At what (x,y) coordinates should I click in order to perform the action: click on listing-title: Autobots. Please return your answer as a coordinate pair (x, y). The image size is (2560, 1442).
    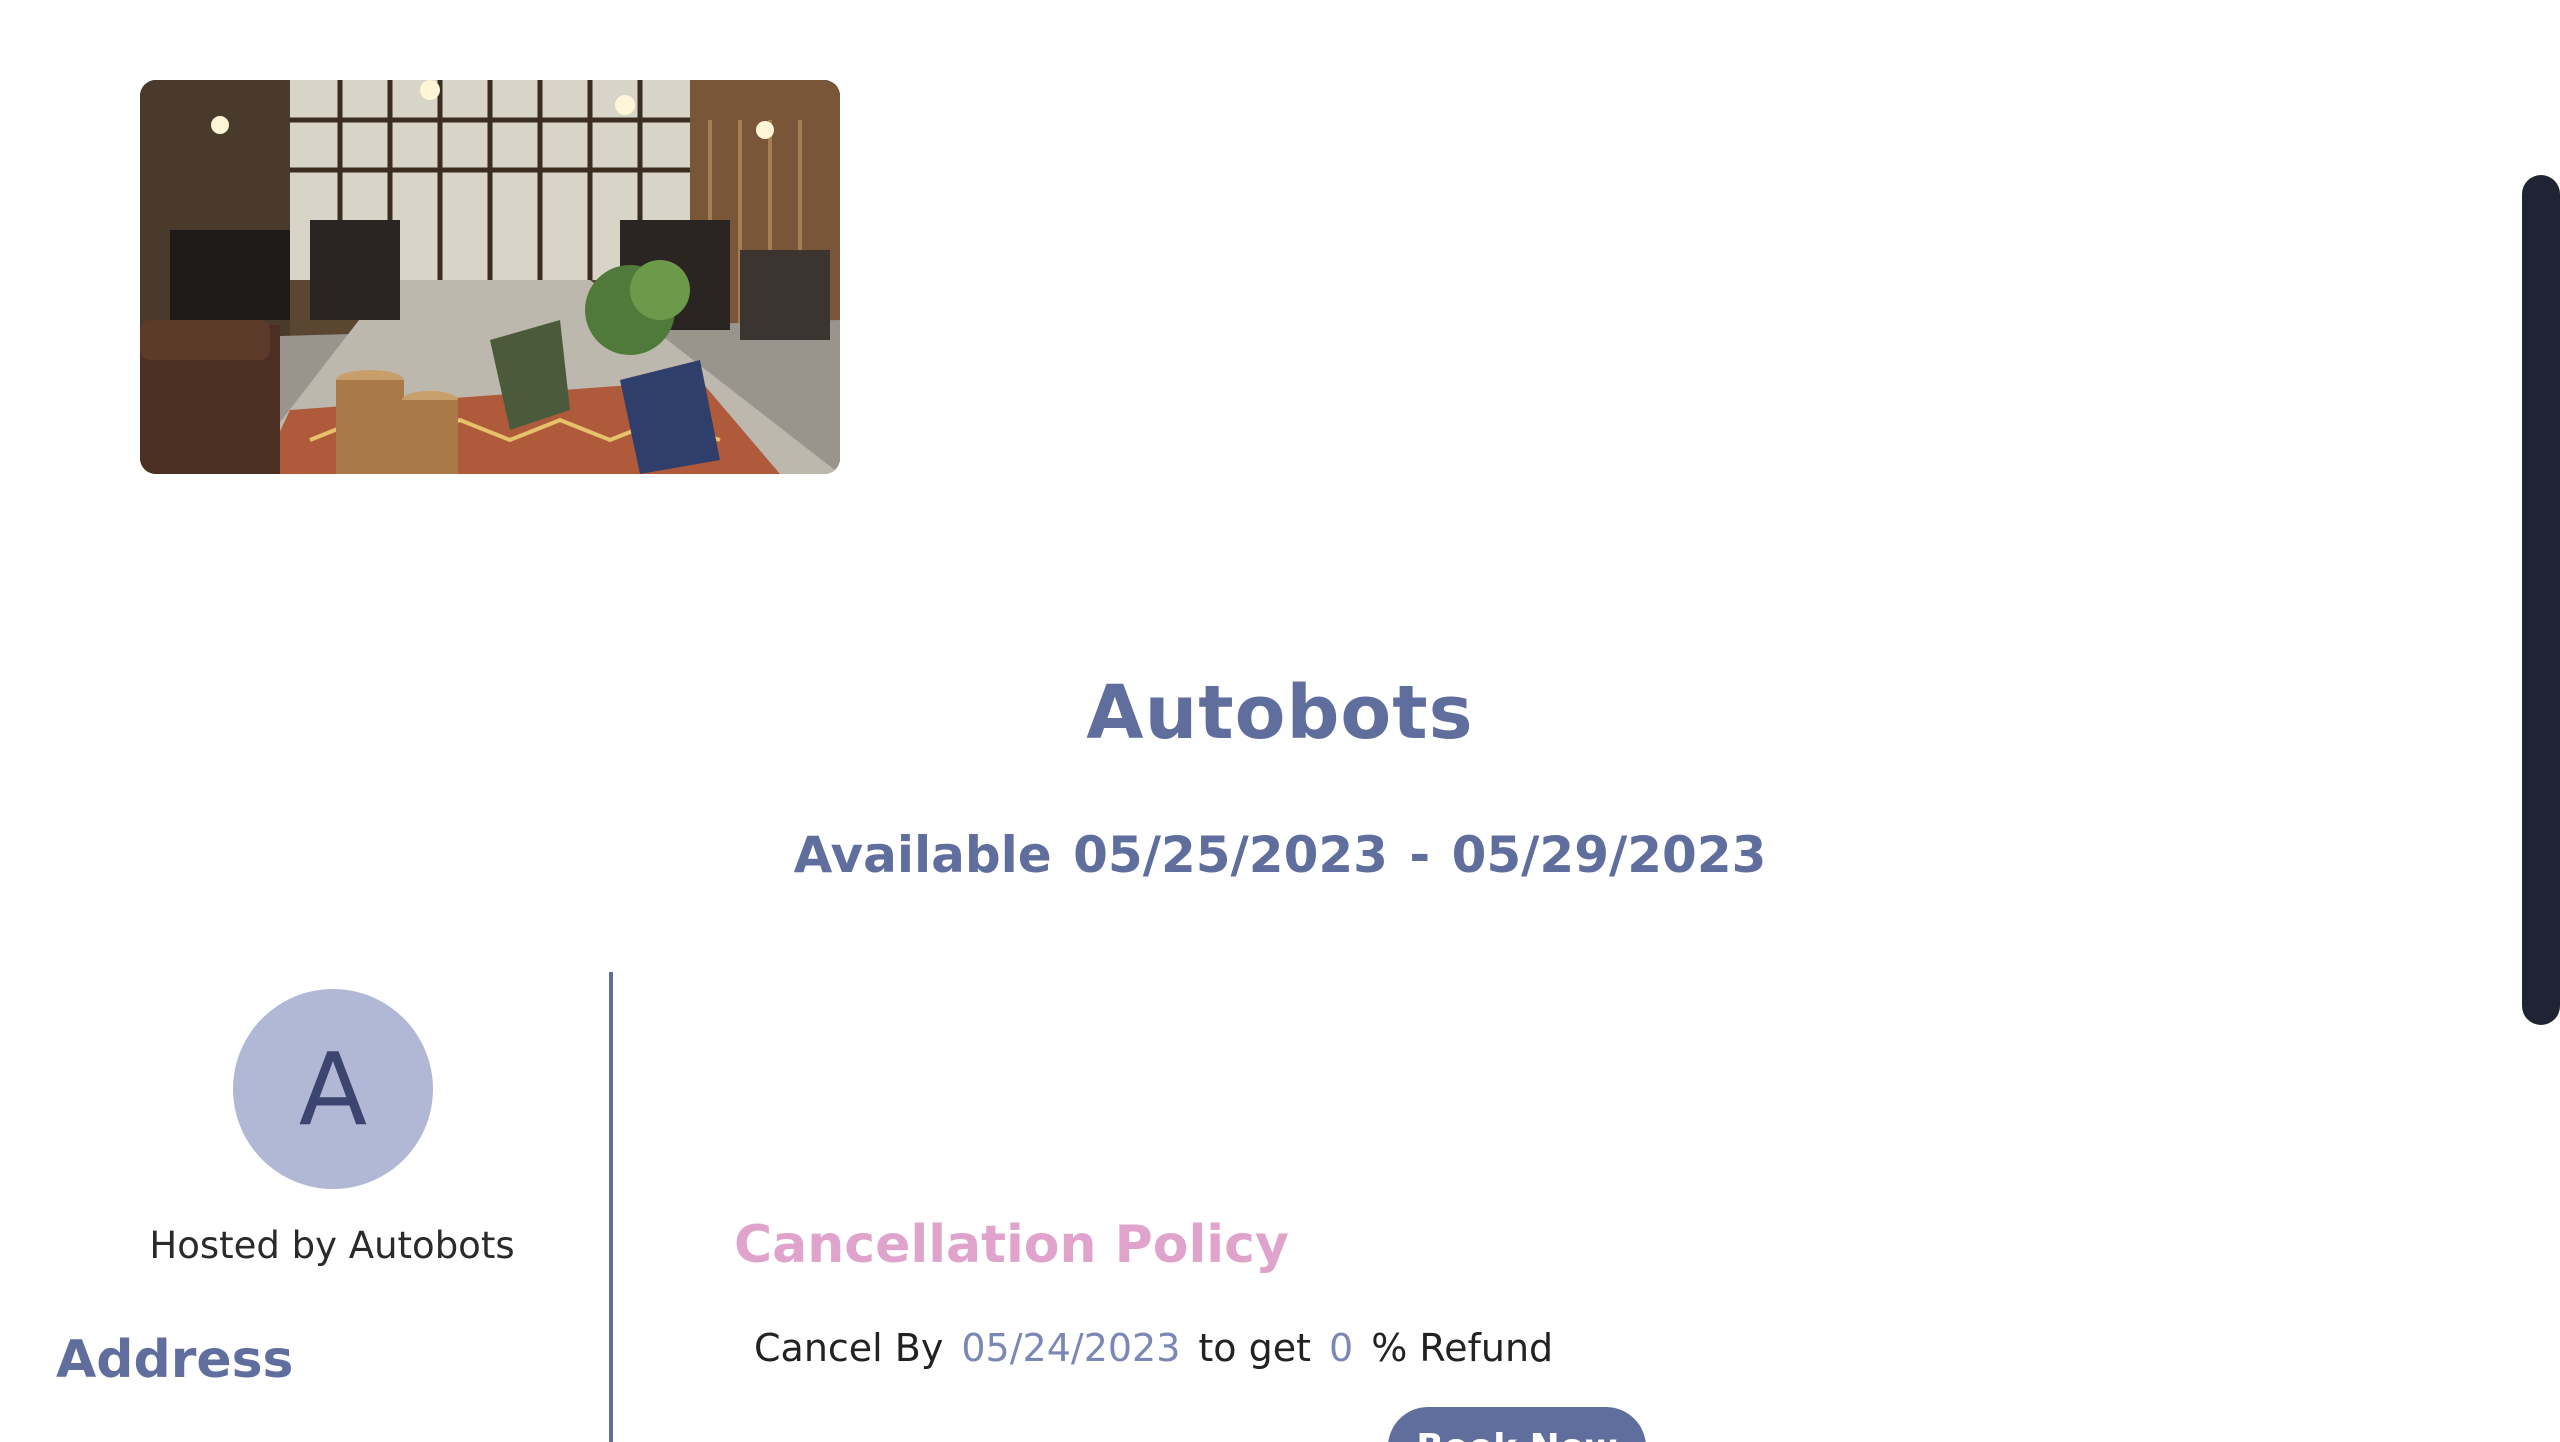
    Looking at the image, I should click on (1280, 713).